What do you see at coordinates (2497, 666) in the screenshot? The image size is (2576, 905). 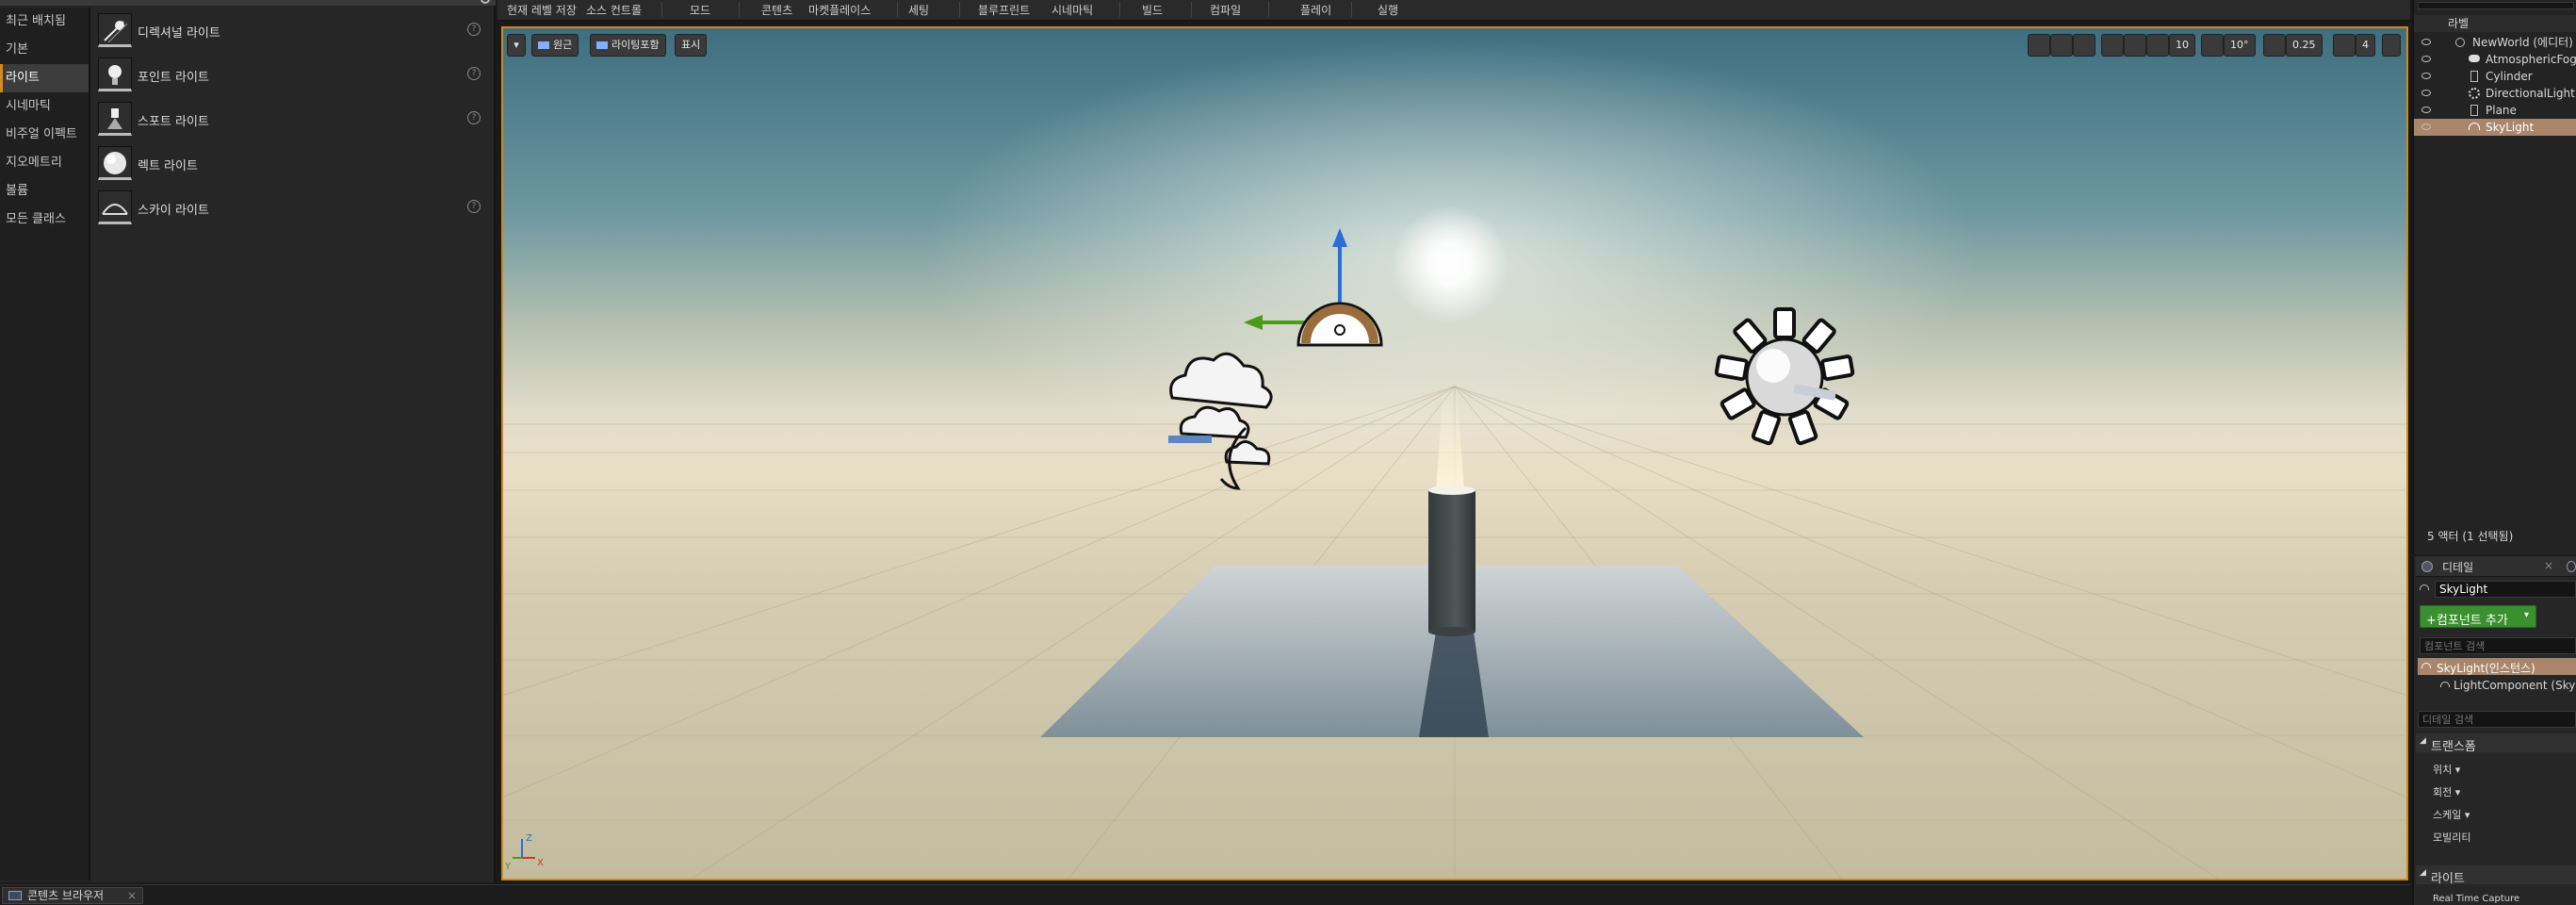 I see `component-row-instance: SkyLight(인스턴스)` at bounding box center [2497, 666].